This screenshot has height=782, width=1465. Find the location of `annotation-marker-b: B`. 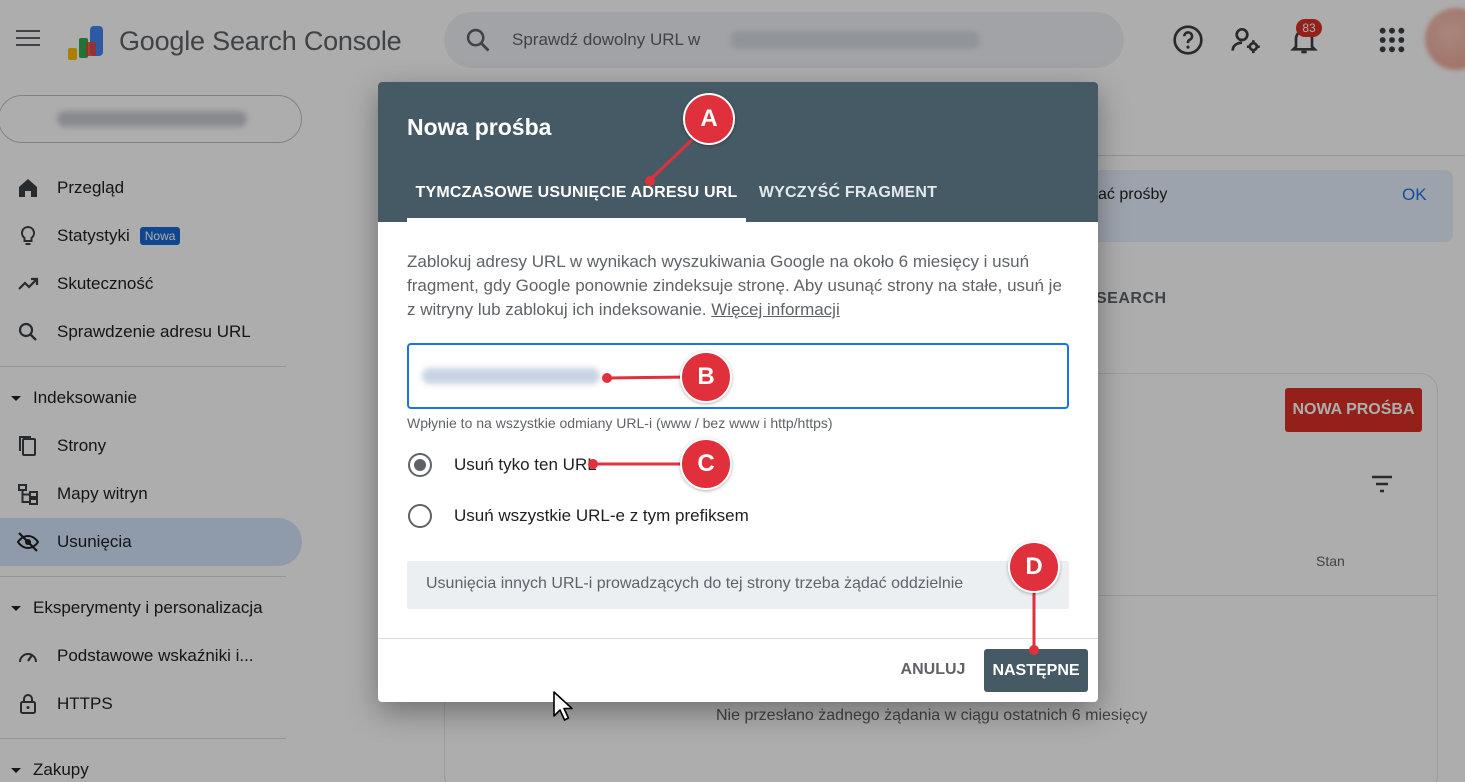

annotation-marker-b: B is located at coordinates (706, 377).